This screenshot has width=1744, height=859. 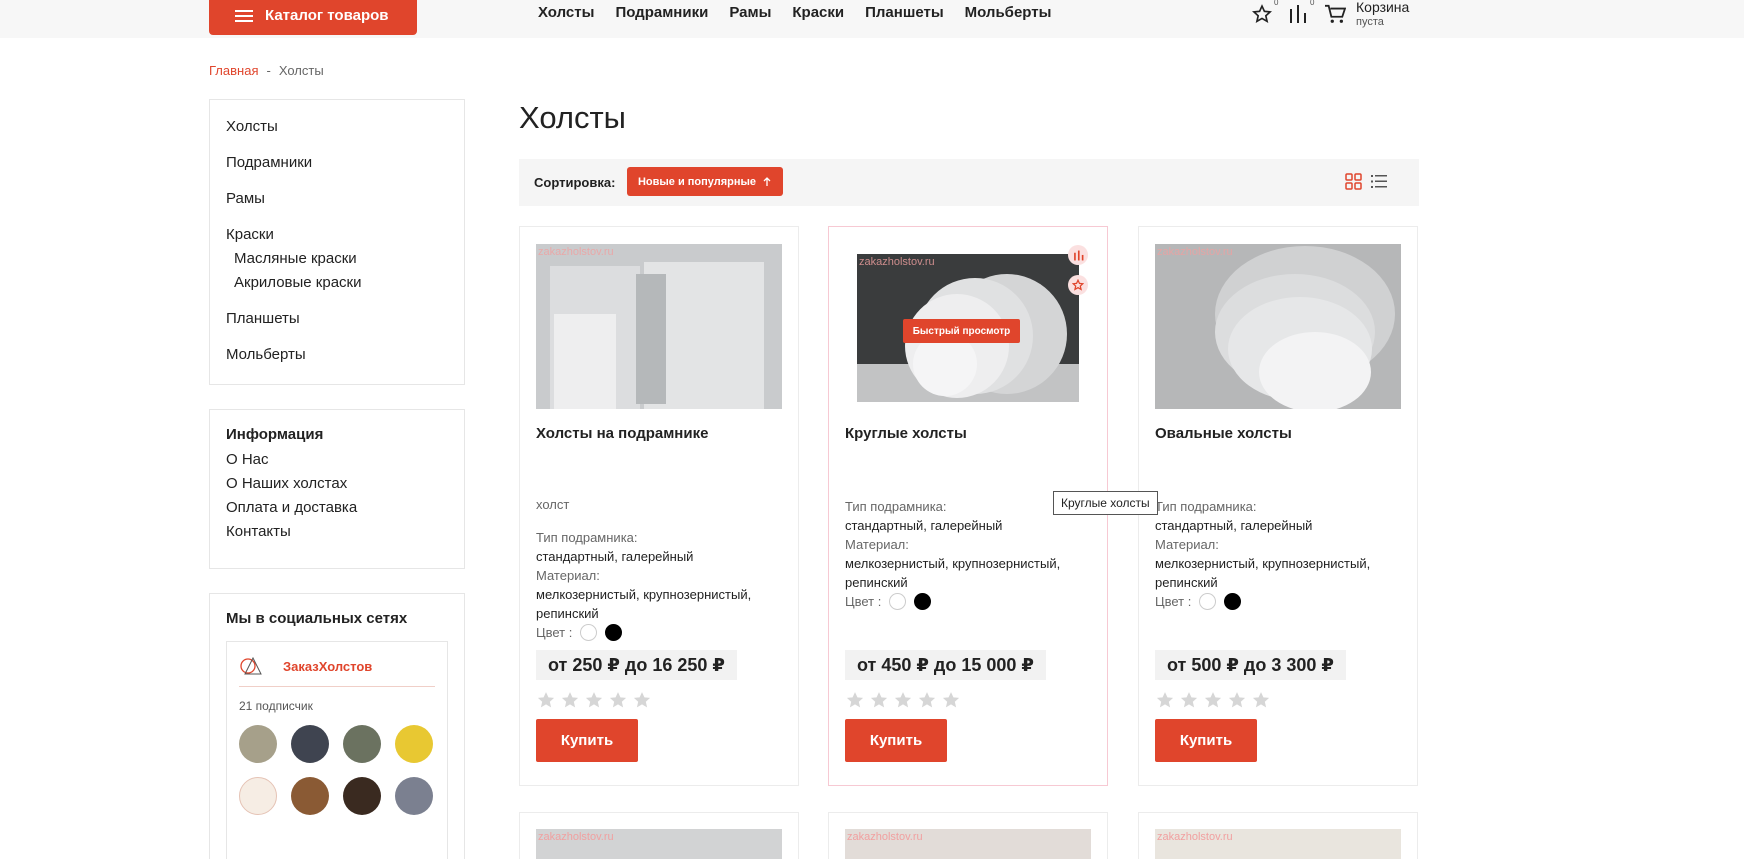 What do you see at coordinates (906, 433) in the screenshot?
I see `product-name: Круглые холсты` at bounding box center [906, 433].